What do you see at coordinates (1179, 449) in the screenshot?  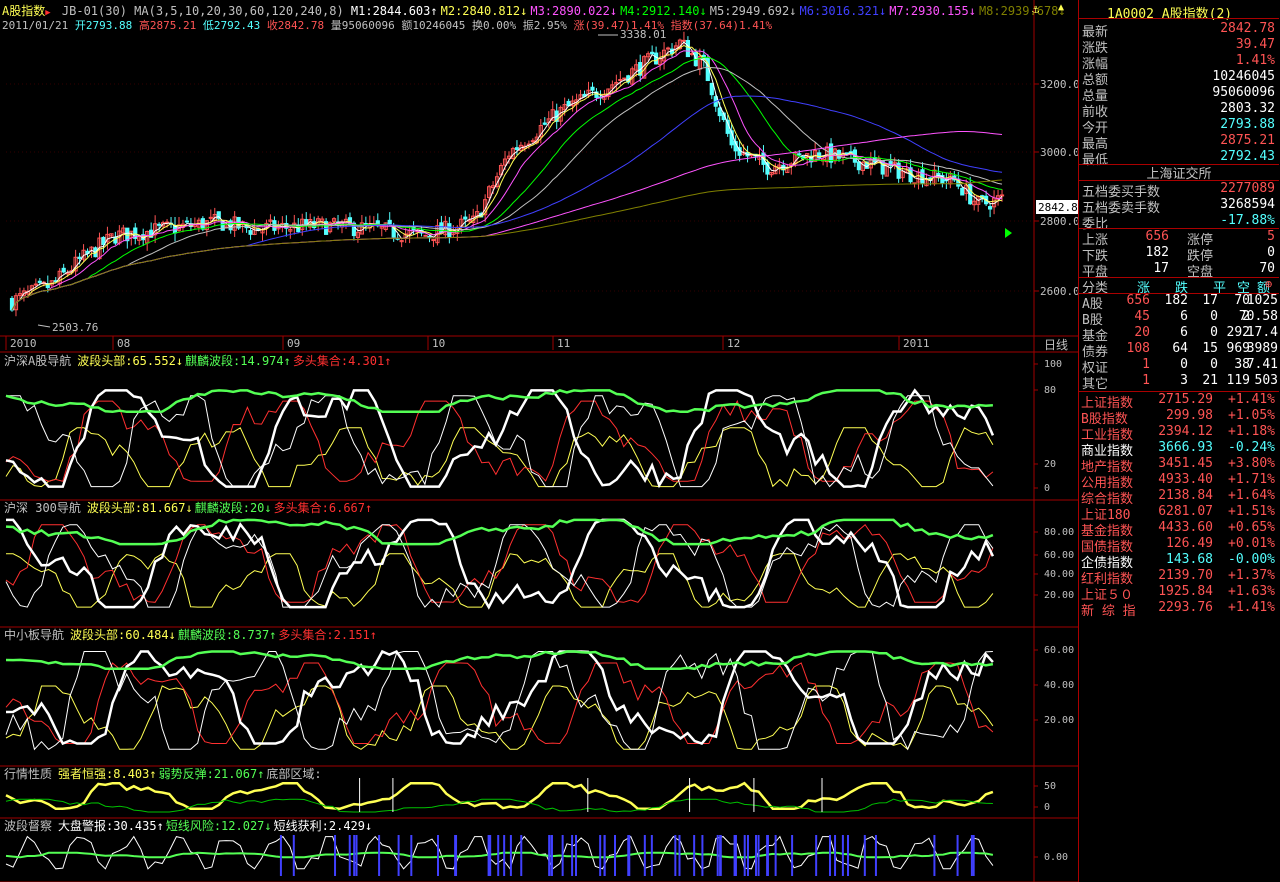 I see `index-row: 商业指数 3666.93 -0.24%` at bounding box center [1179, 449].